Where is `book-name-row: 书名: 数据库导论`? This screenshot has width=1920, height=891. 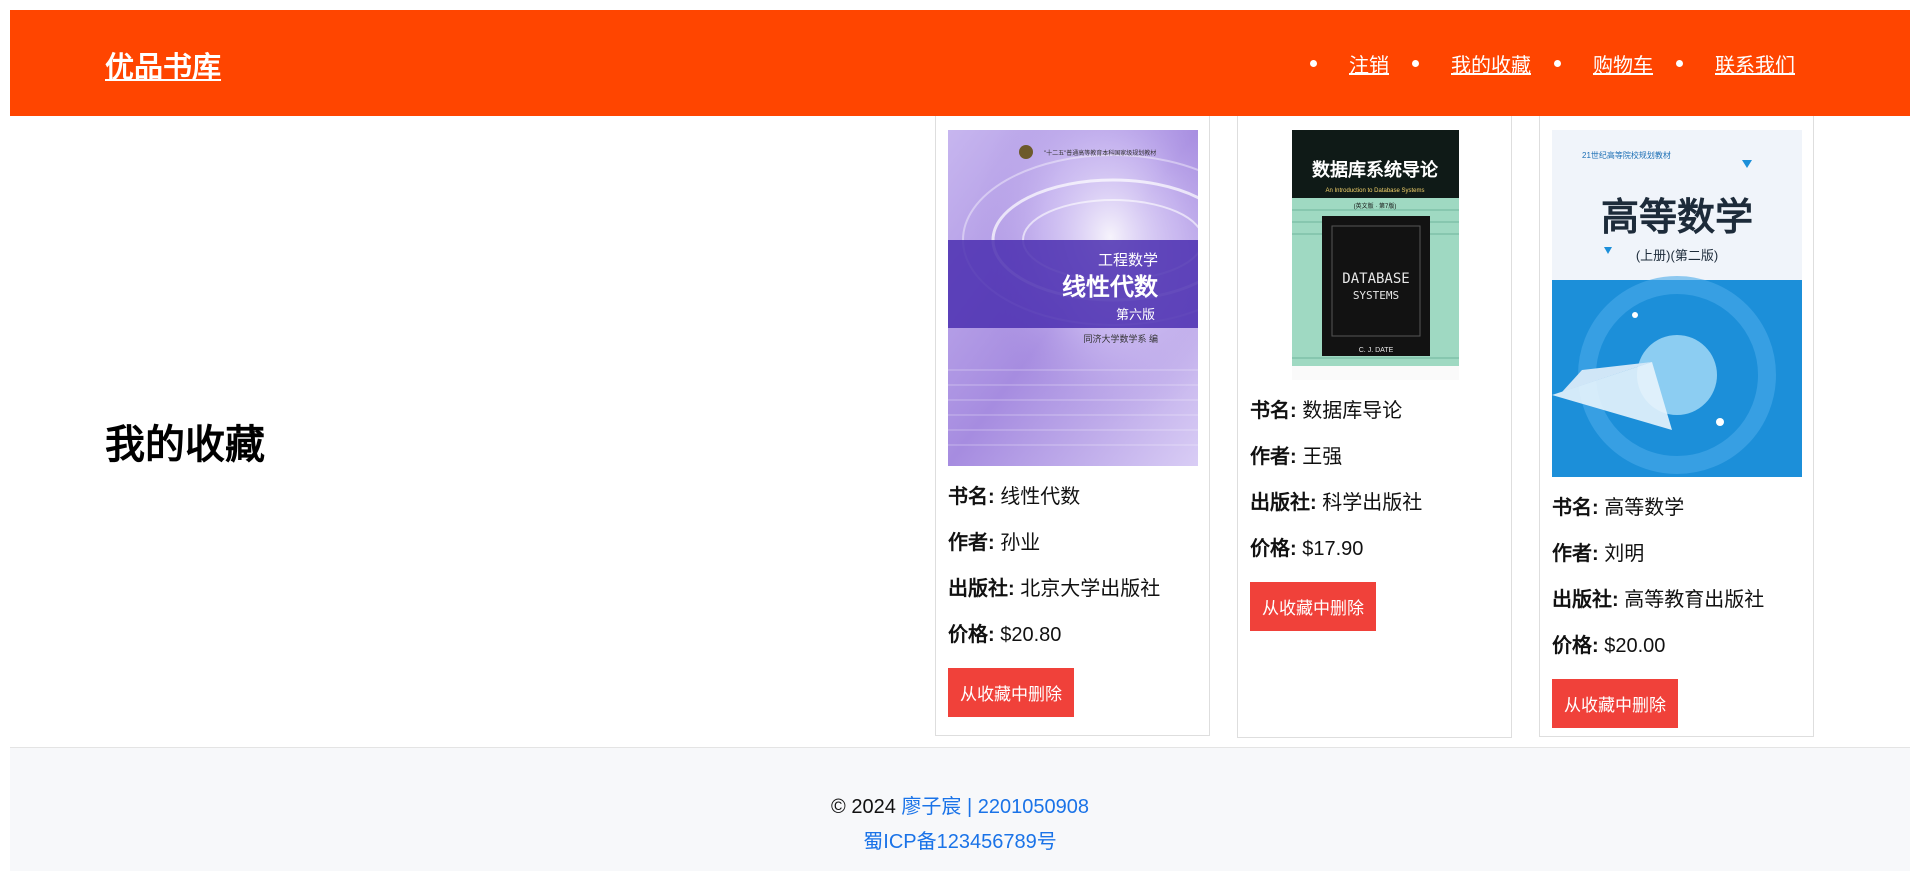 book-name-row: 书名: 数据库导论 is located at coordinates (1374, 411).